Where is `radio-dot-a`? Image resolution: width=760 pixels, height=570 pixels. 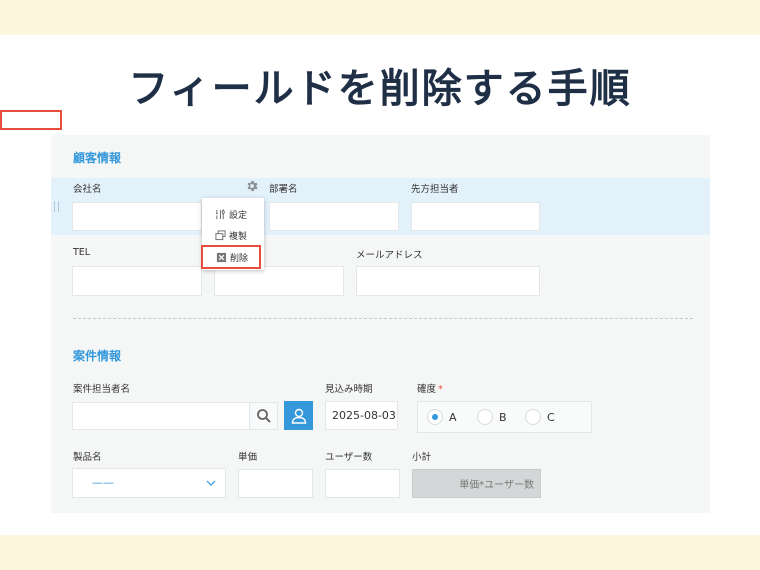
radio-dot-a is located at coordinates (435, 417).